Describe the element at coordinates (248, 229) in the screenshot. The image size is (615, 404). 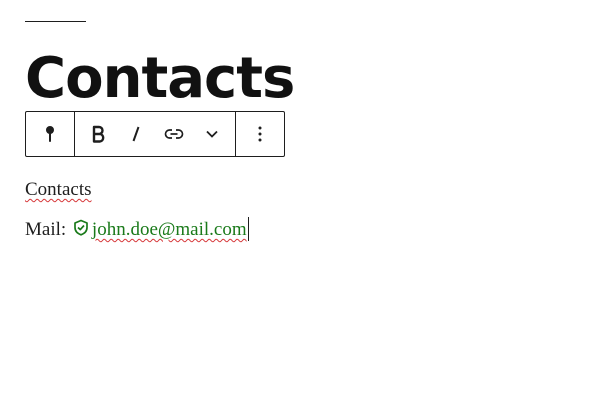
I see `text-caret` at that location.